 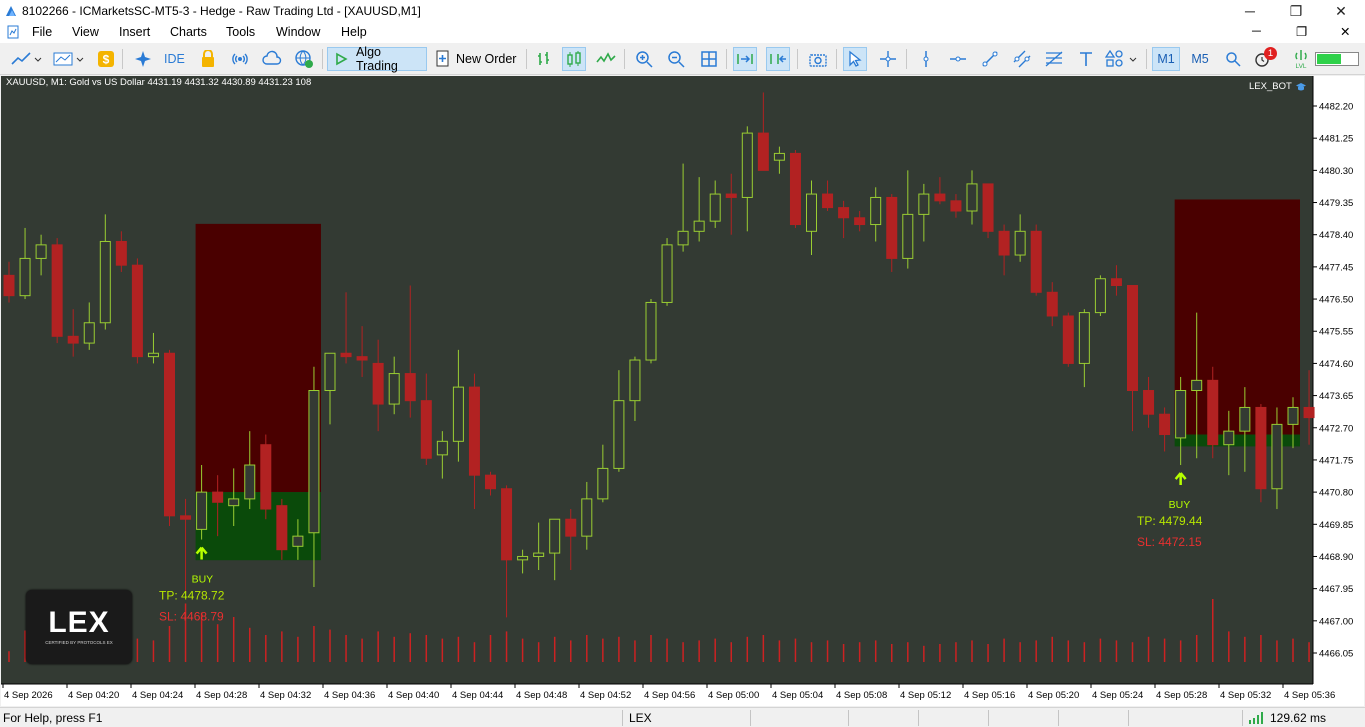 I want to click on menu-window: Window, so click(x=298, y=32).